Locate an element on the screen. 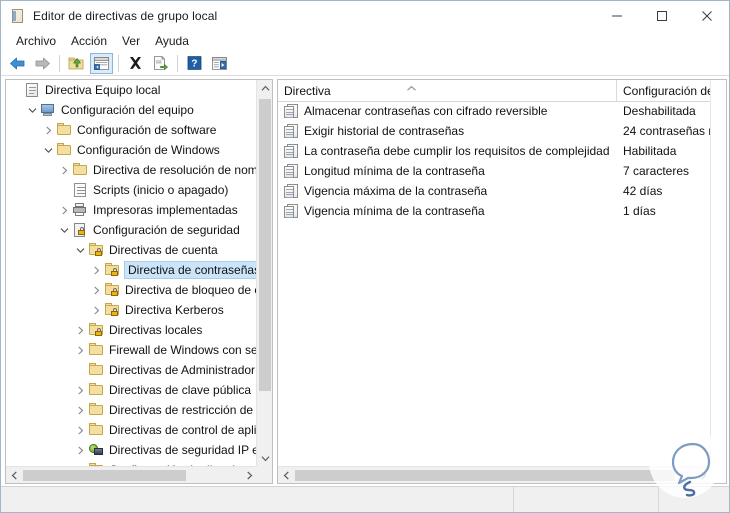 The width and height of the screenshot is (730, 513). properties-icon is located at coordinates (219, 63).